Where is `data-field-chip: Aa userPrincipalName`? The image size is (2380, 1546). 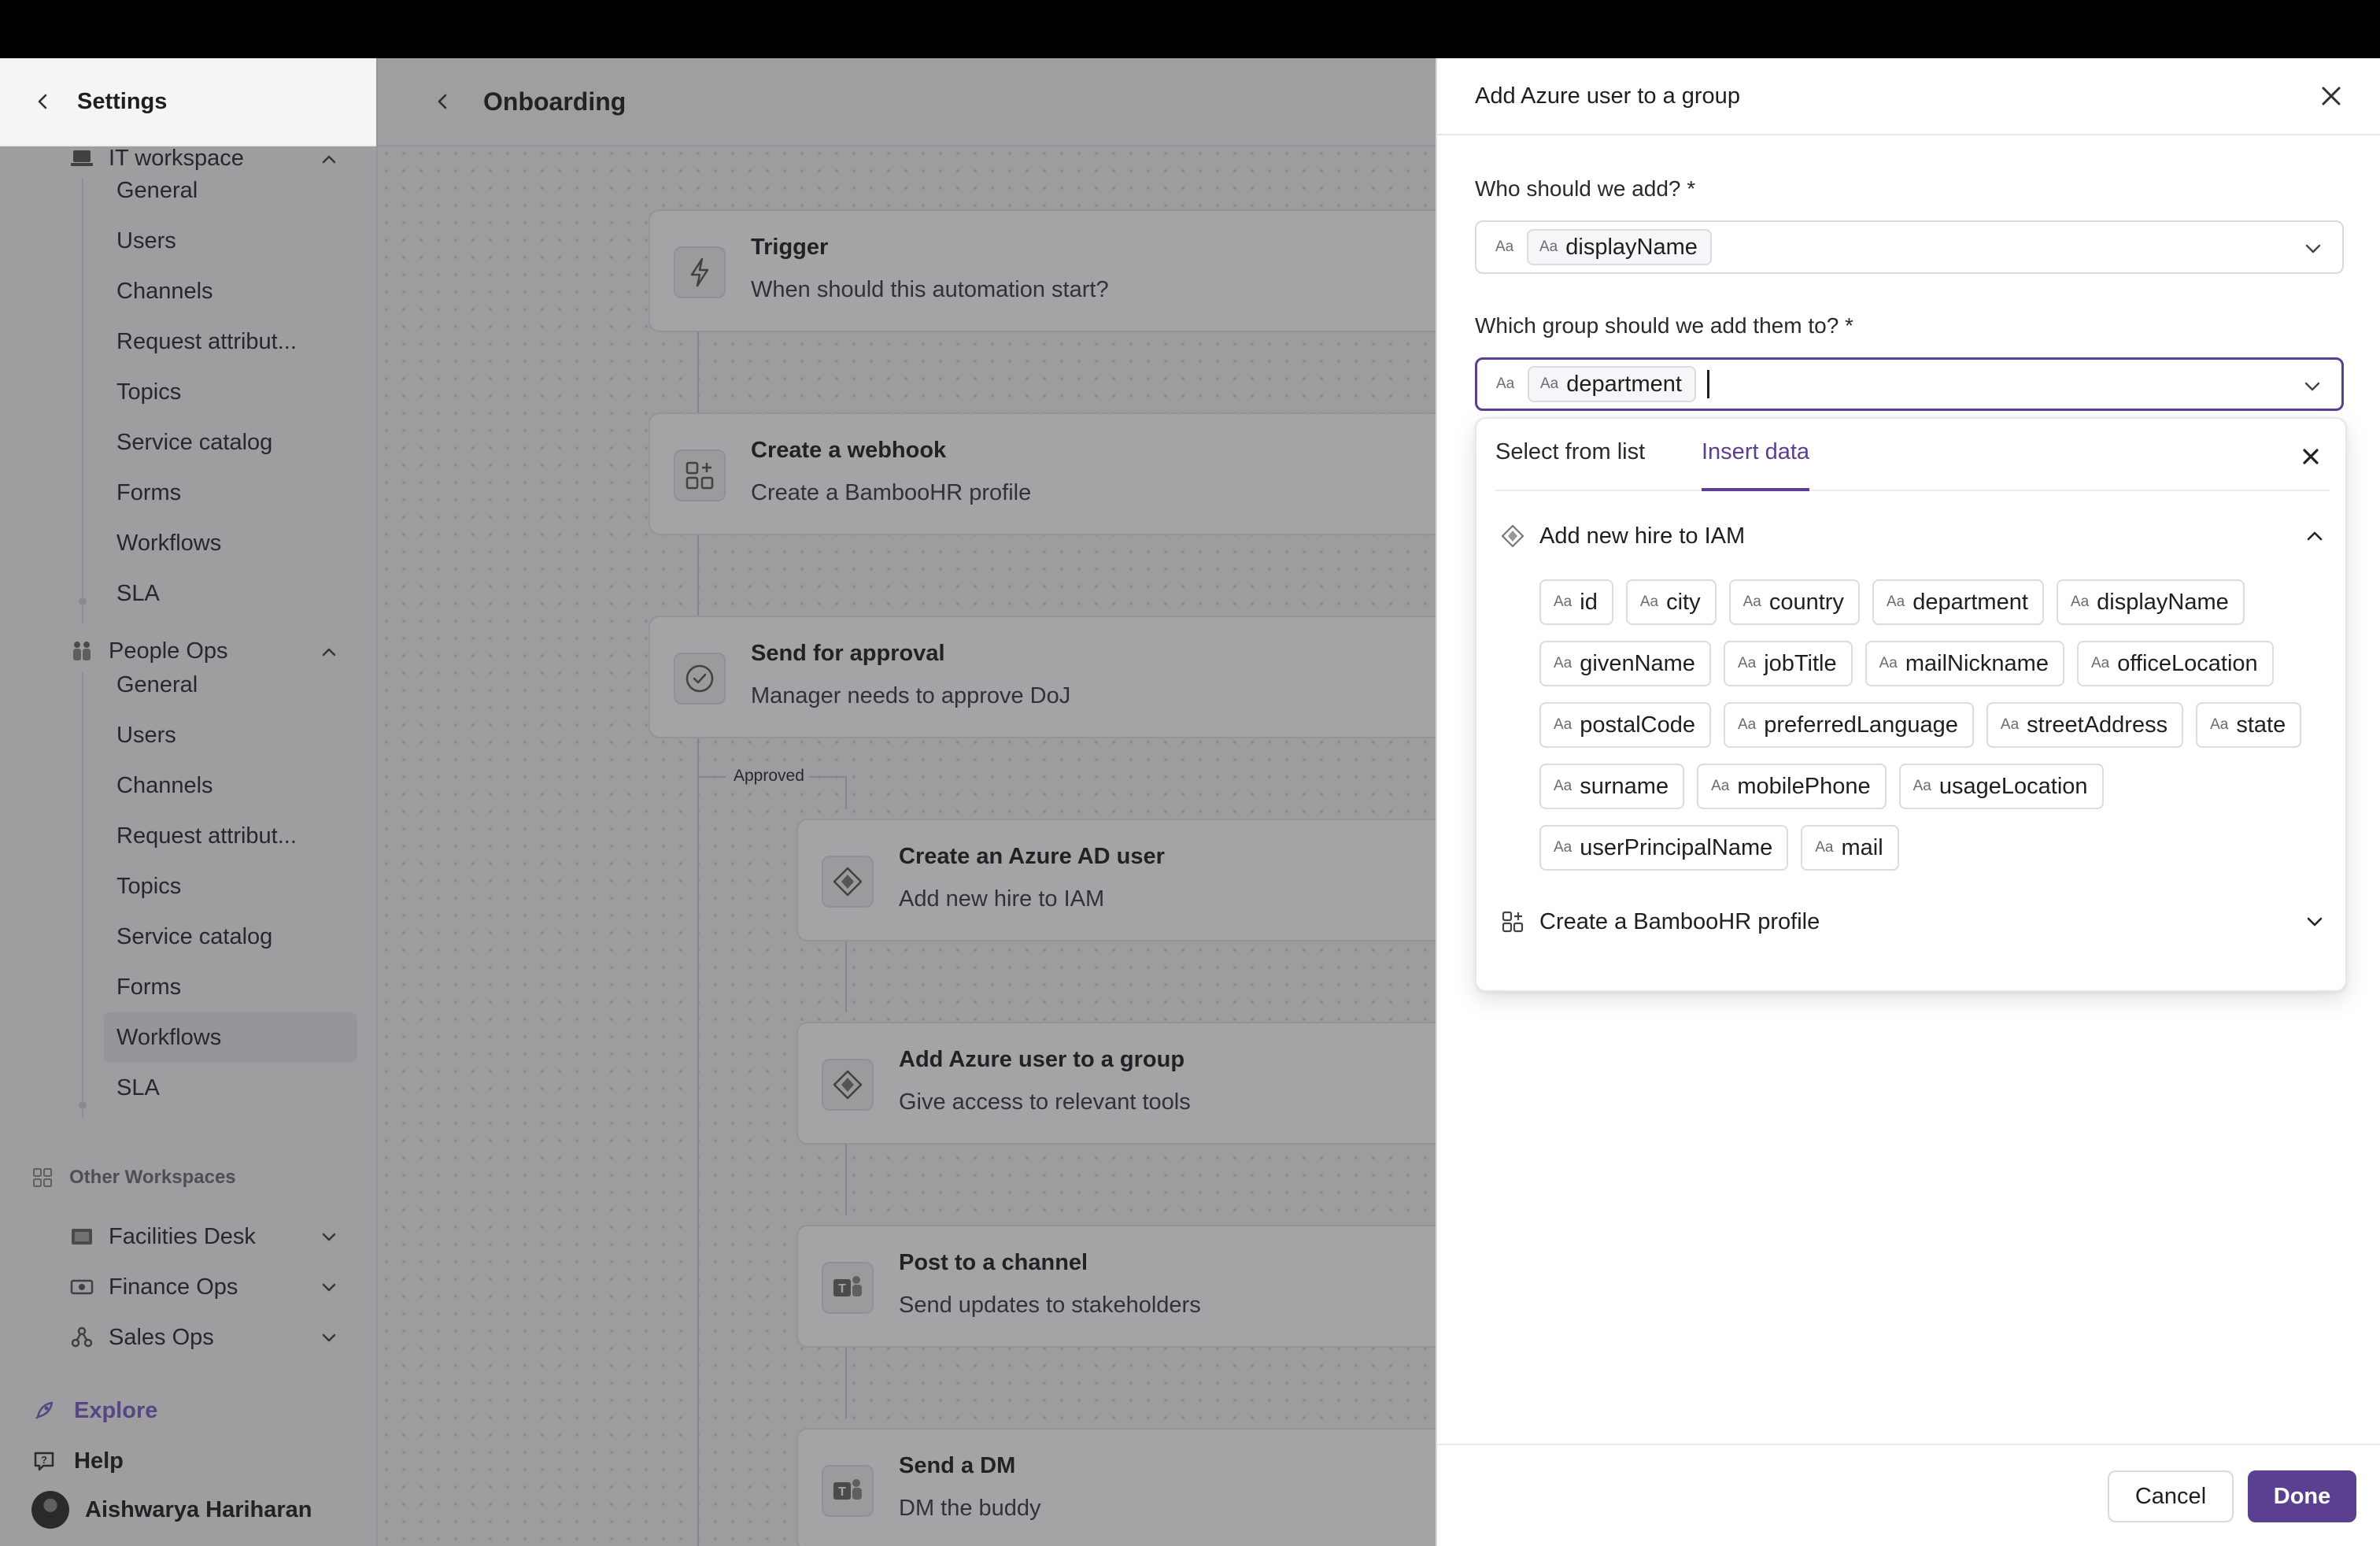 data-field-chip: Aa userPrincipalName is located at coordinates (1664, 848).